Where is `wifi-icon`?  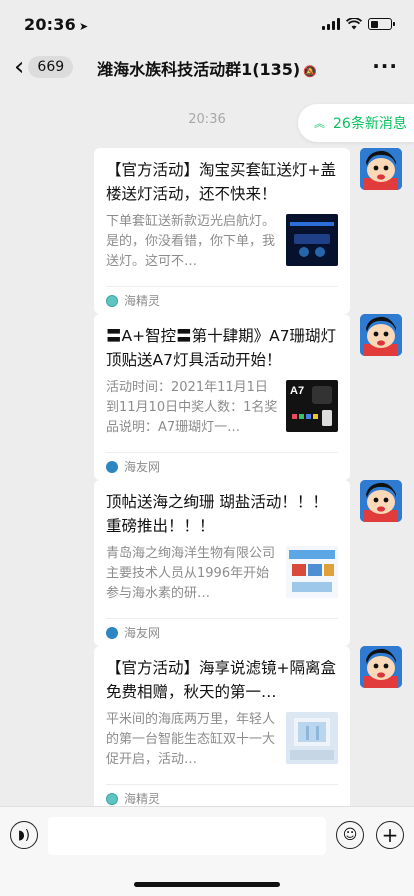
wifi-icon is located at coordinates (354, 24).